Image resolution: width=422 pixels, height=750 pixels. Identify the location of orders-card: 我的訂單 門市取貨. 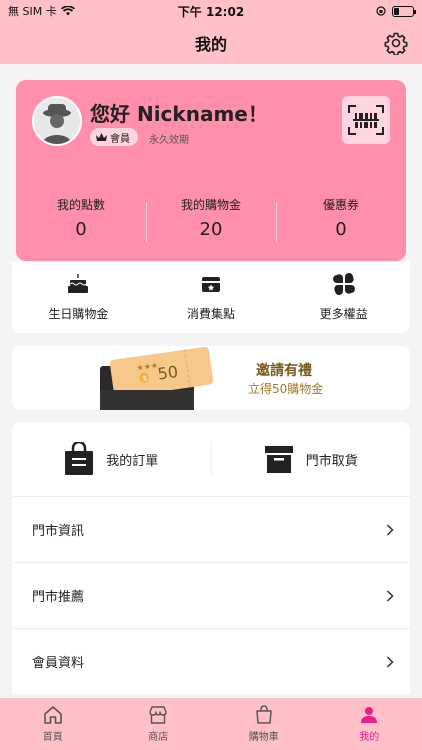
(211, 459).